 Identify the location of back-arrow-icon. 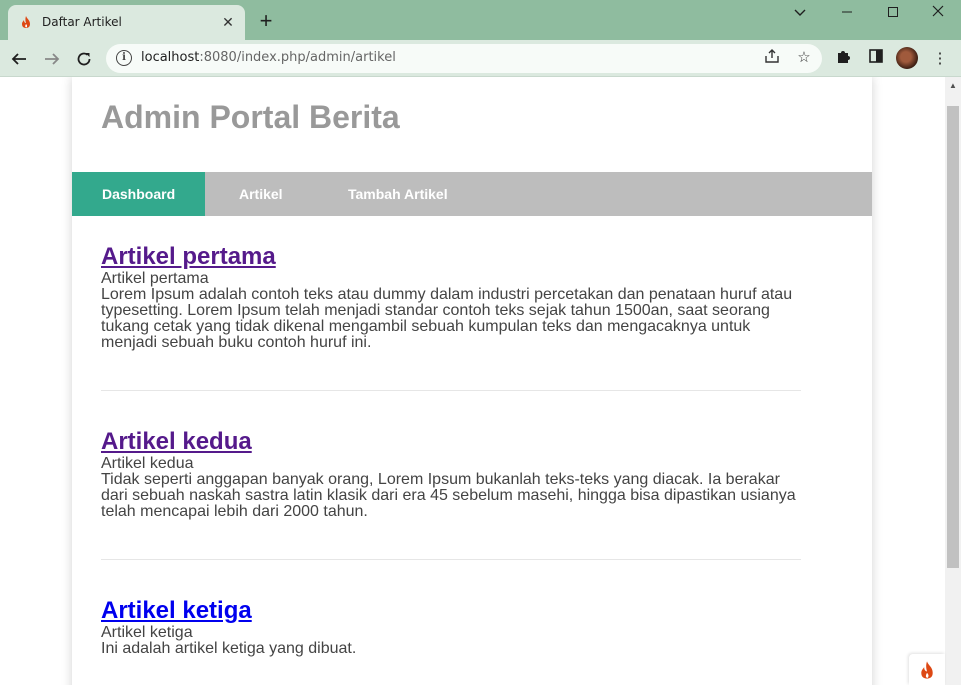
(19, 59).